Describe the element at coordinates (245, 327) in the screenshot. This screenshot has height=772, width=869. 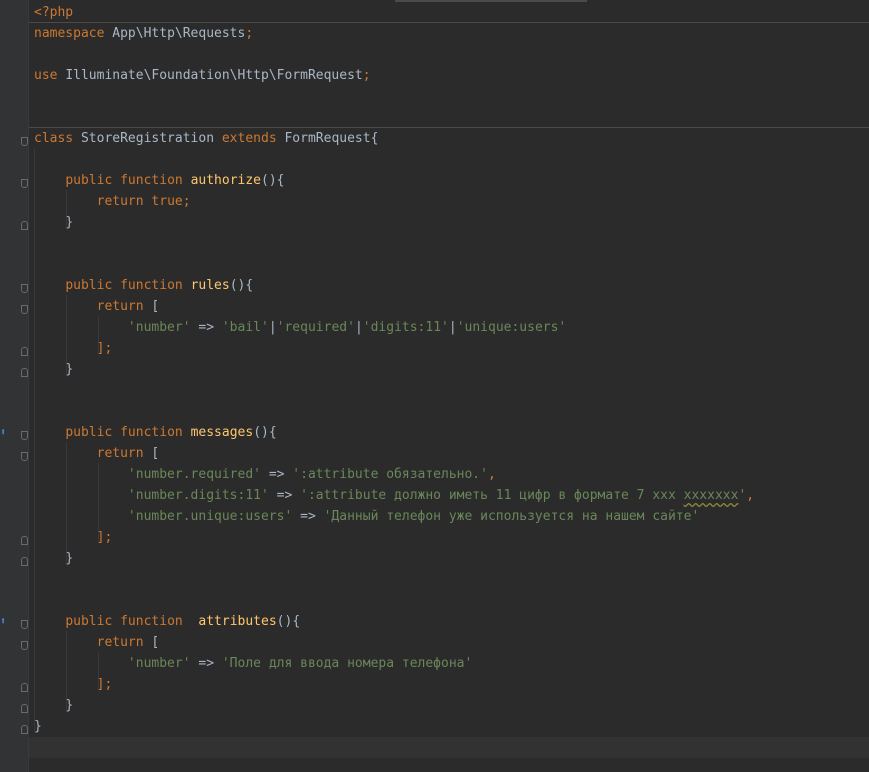
I see `rule-string: 'bail'` at that location.